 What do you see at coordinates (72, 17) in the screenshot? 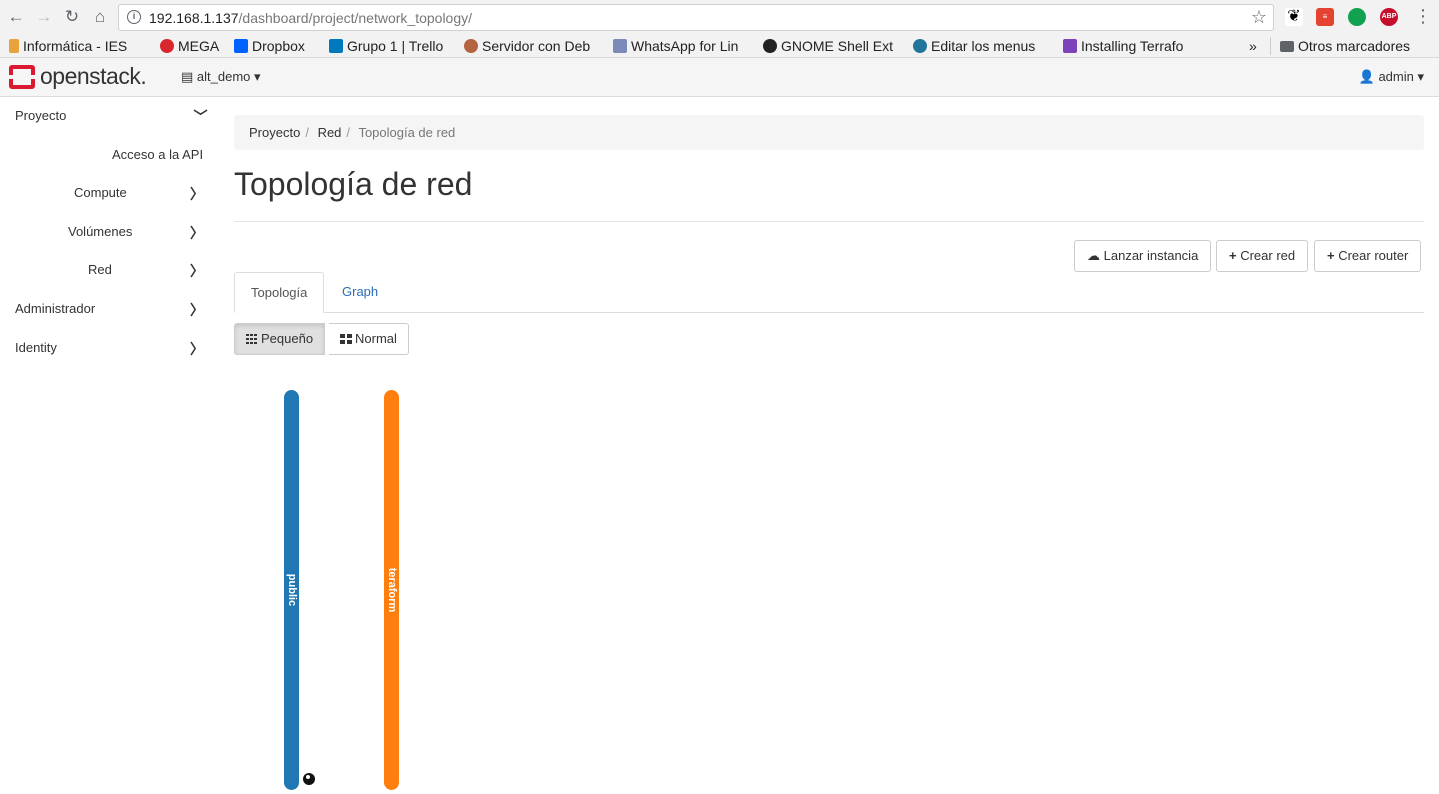
I see `reload-icon: ↻` at bounding box center [72, 17].